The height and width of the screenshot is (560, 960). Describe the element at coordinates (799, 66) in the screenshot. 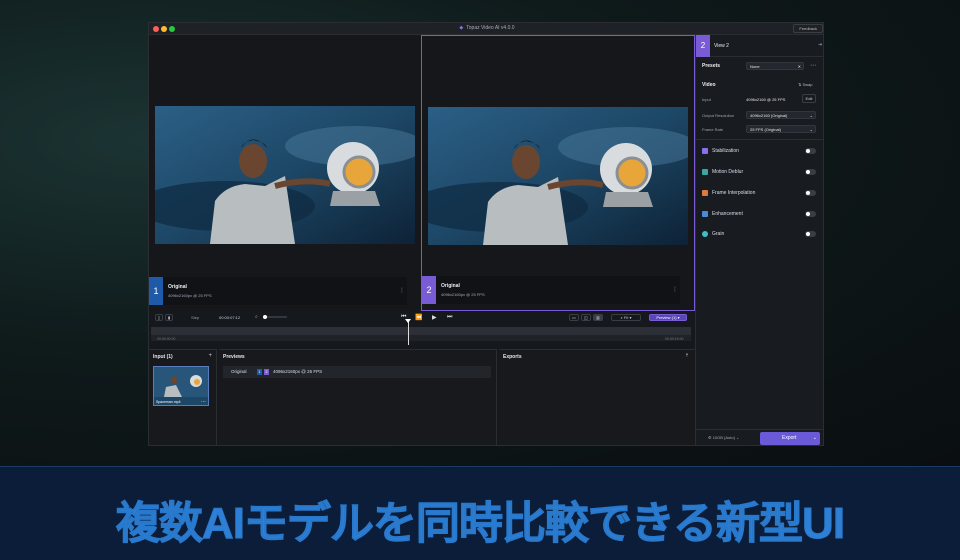

I see `clear-icon: ✕` at that location.